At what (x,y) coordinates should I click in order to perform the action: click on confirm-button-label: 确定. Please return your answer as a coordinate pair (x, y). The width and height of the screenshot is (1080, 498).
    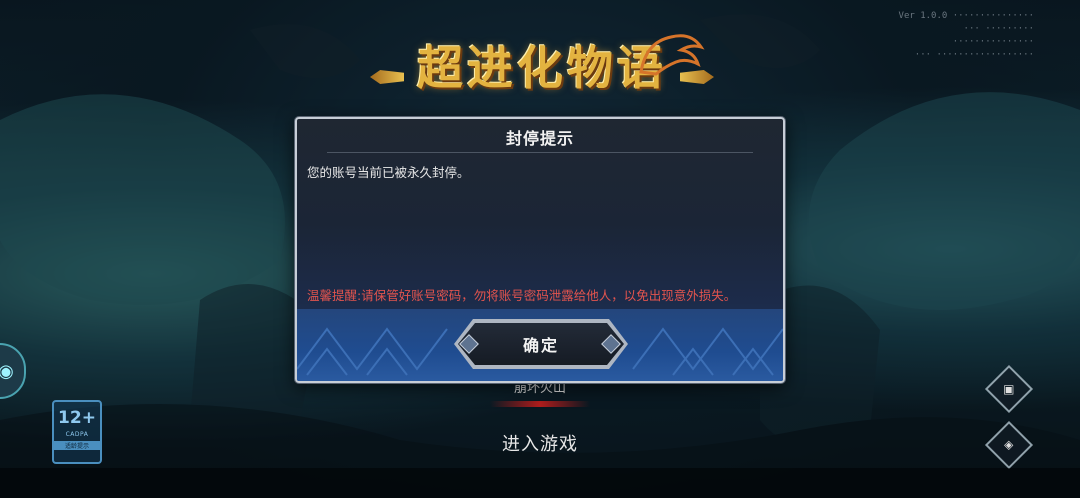
    Looking at the image, I should click on (540, 345).